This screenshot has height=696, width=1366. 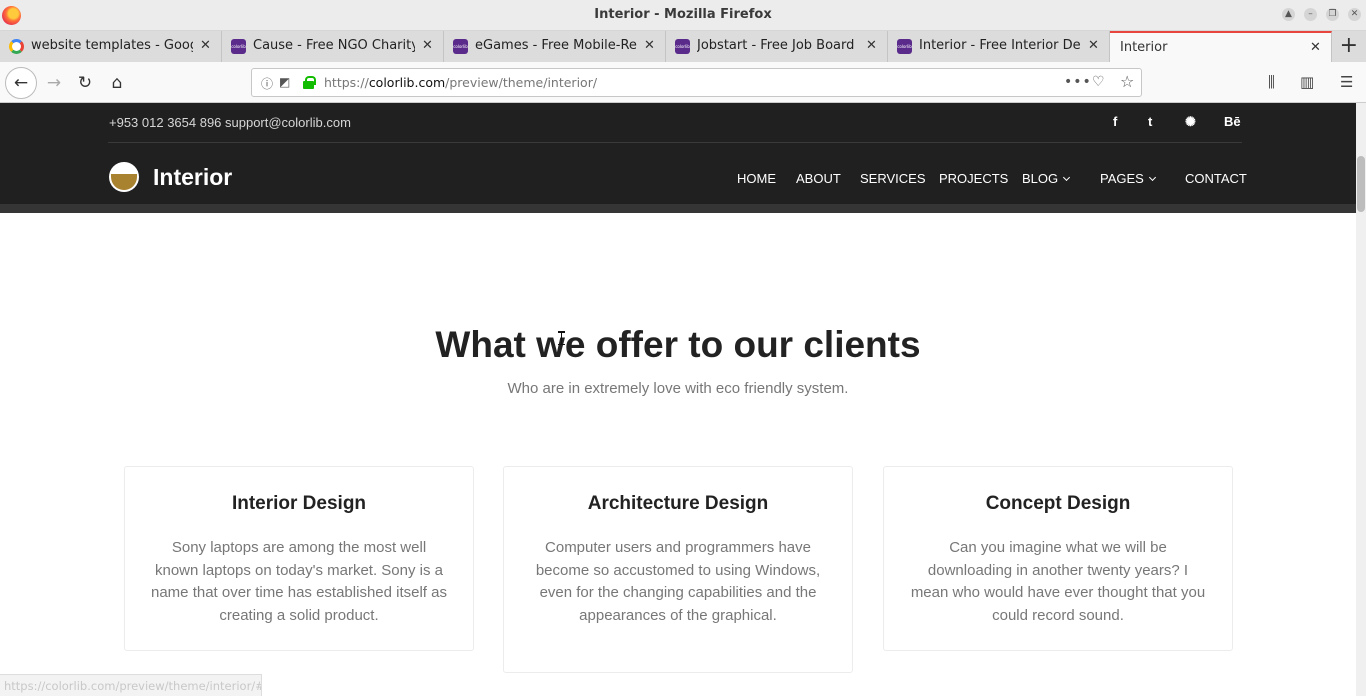 What do you see at coordinates (1190, 122) in the screenshot?
I see `dribbble-icon: ✺` at bounding box center [1190, 122].